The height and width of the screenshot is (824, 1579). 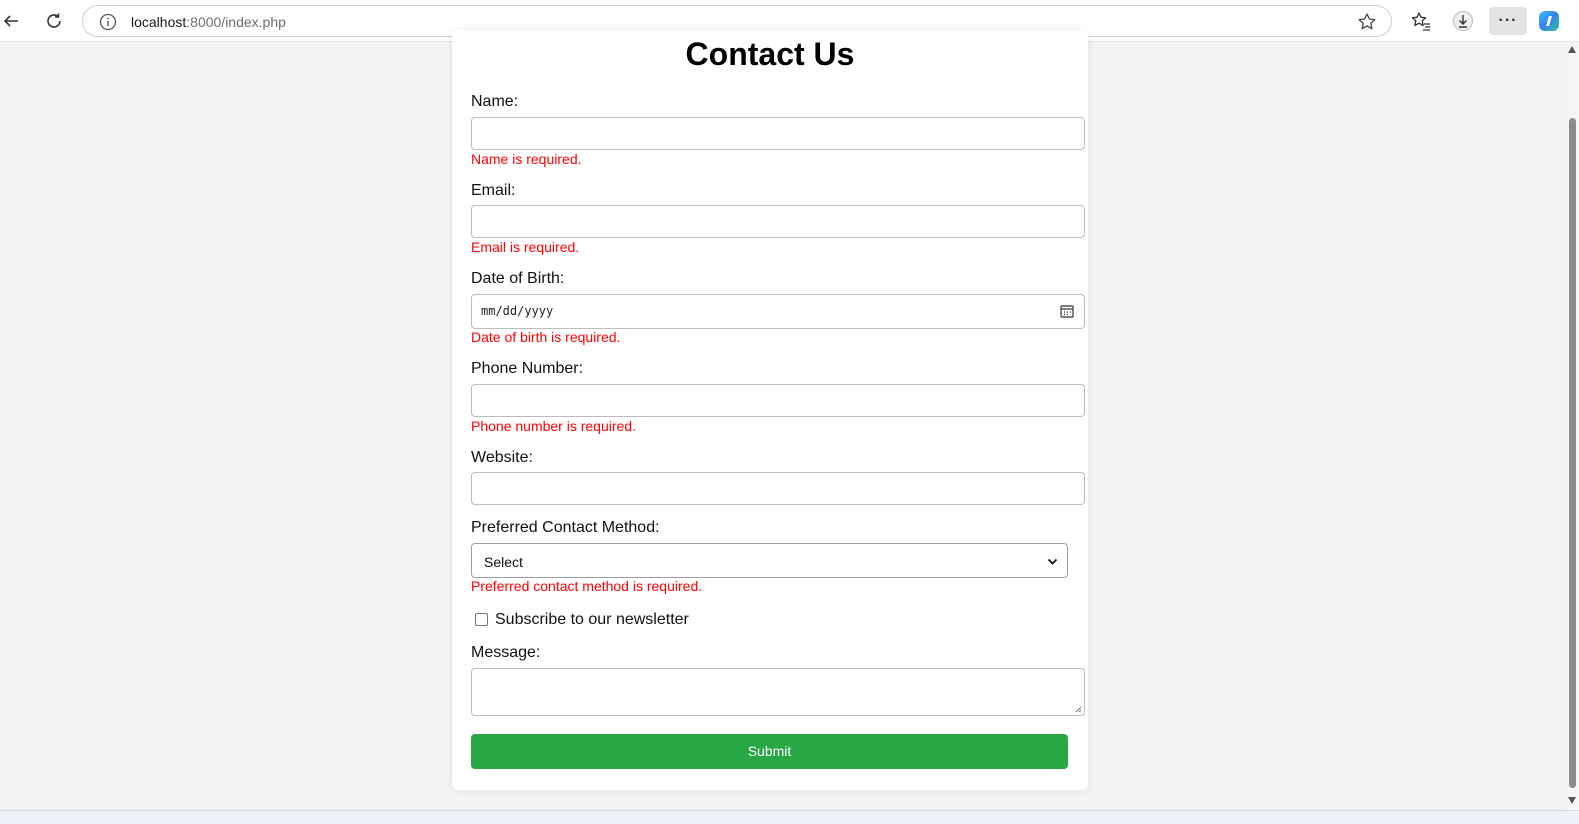 What do you see at coordinates (1572, 49) in the screenshot?
I see `scroll-up-arrow-icon` at bounding box center [1572, 49].